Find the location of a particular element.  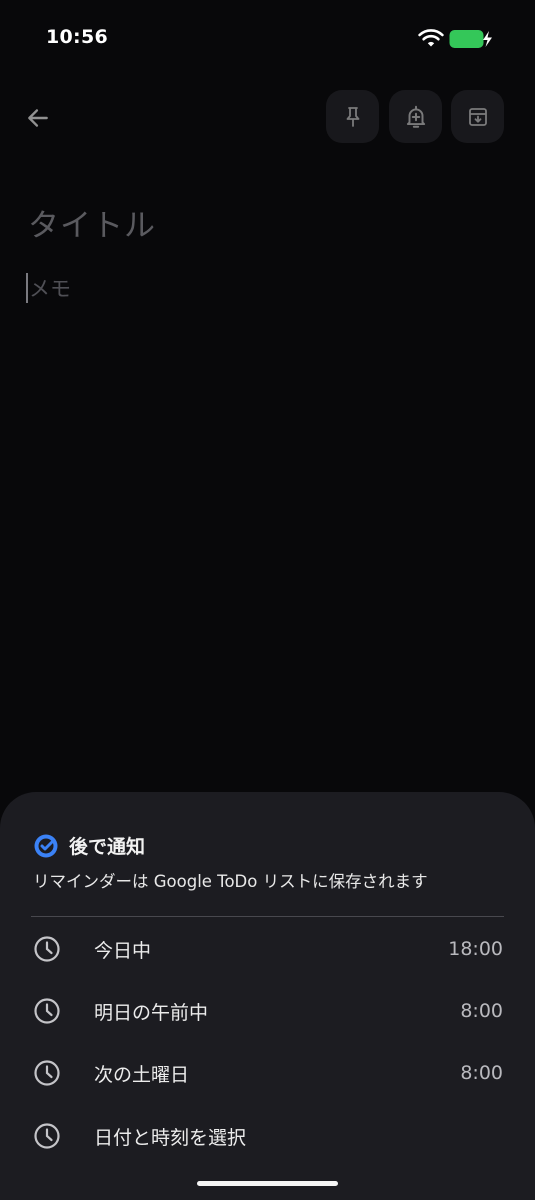

option-tomorrow-morning: 明日の午前中 8:00 is located at coordinates (267, 1011).